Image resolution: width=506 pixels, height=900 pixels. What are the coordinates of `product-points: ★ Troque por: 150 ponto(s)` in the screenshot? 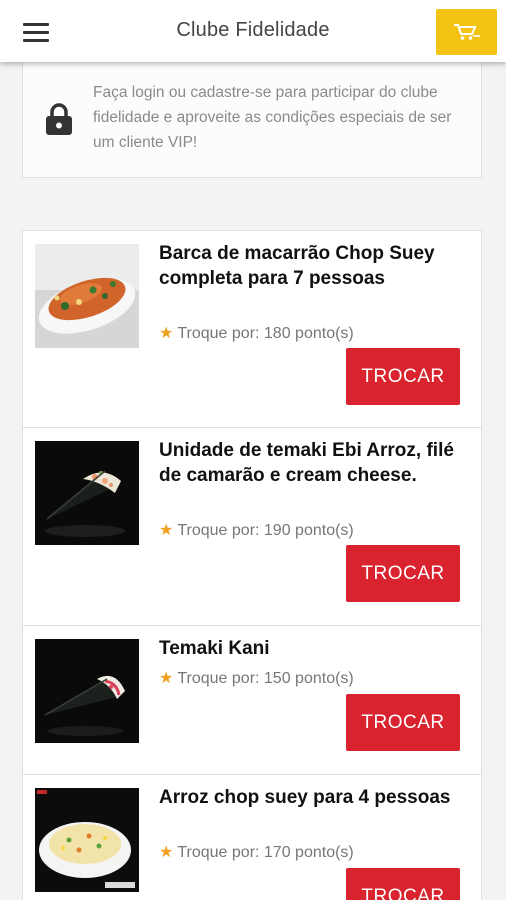 It's located at (256, 678).